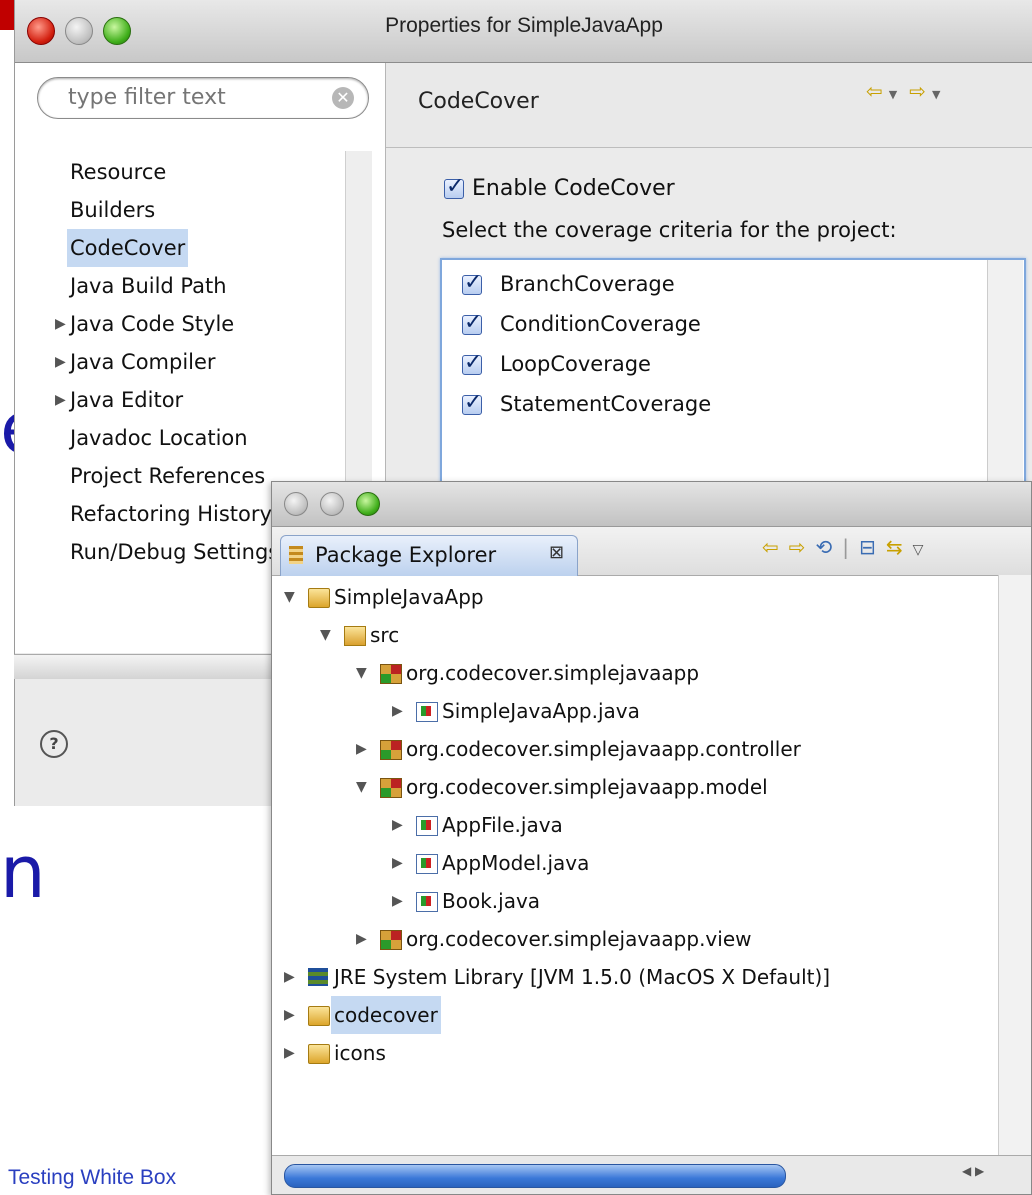 The width and height of the screenshot is (1032, 1195). I want to click on close-tab-icon: ⊠, so click(556, 552).